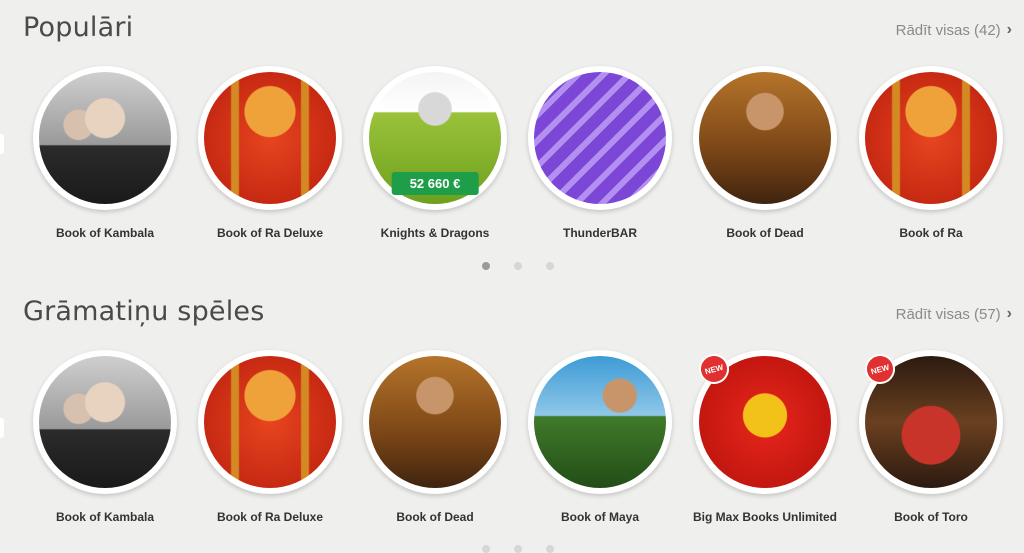 This screenshot has height=553, width=1024. Describe the element at coordinates (765, 517) in the screenshot. I see `game-title: Big Max Books Unlimited` at that location.